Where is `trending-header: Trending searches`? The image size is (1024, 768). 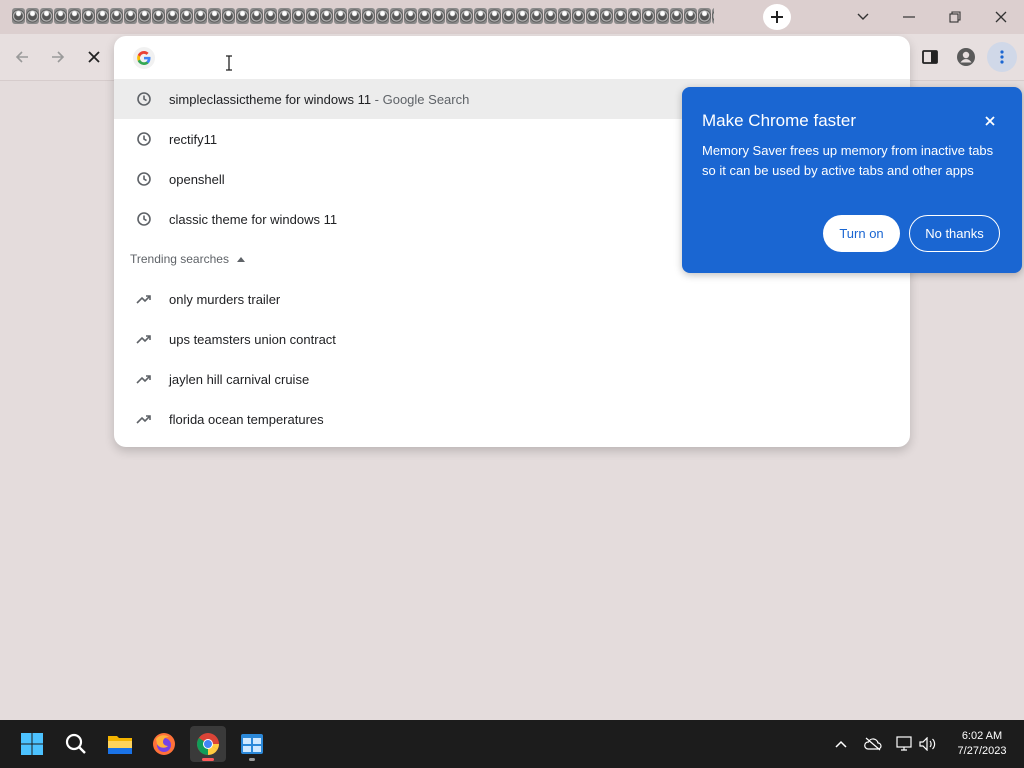
trending-header: Trending searches is located at coordinates (187, 259).